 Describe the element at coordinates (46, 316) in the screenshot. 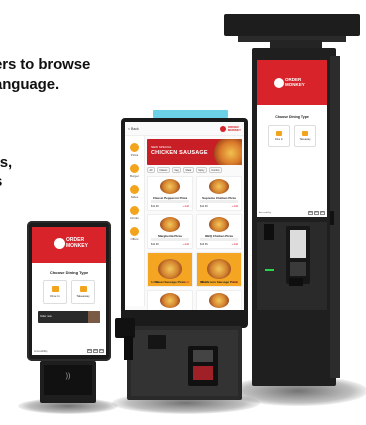

I see `promo-text: Order now` at that location.